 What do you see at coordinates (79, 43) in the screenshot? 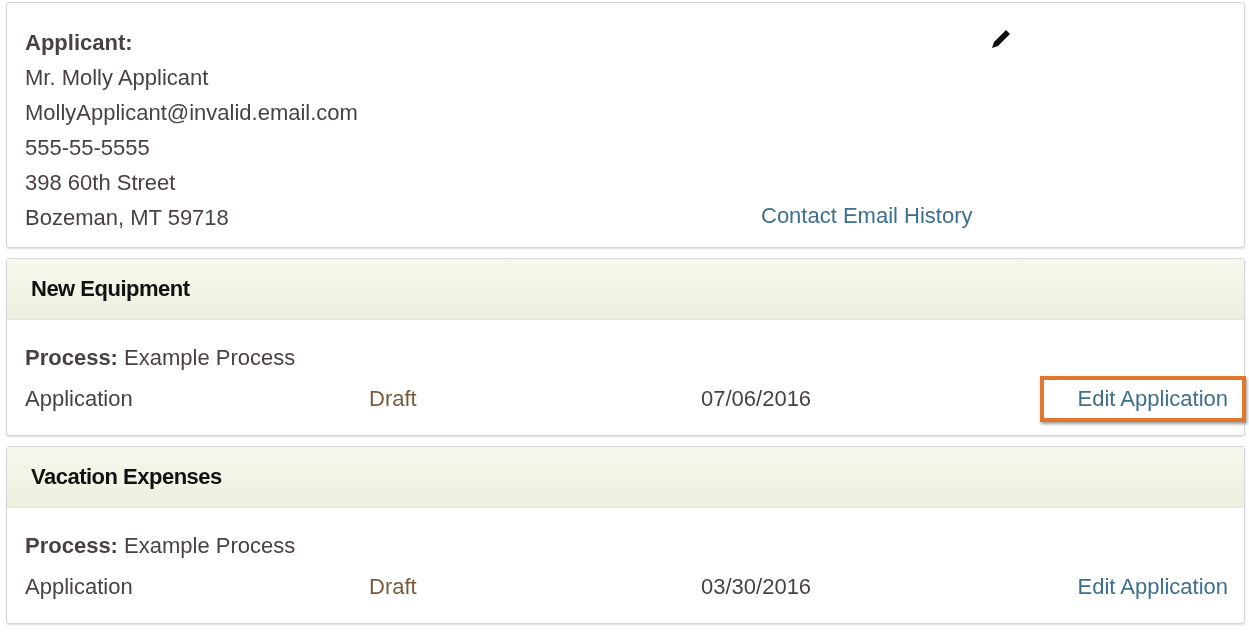
I see `applicant-heading: Applicant:` at bounding box center [79, 43].